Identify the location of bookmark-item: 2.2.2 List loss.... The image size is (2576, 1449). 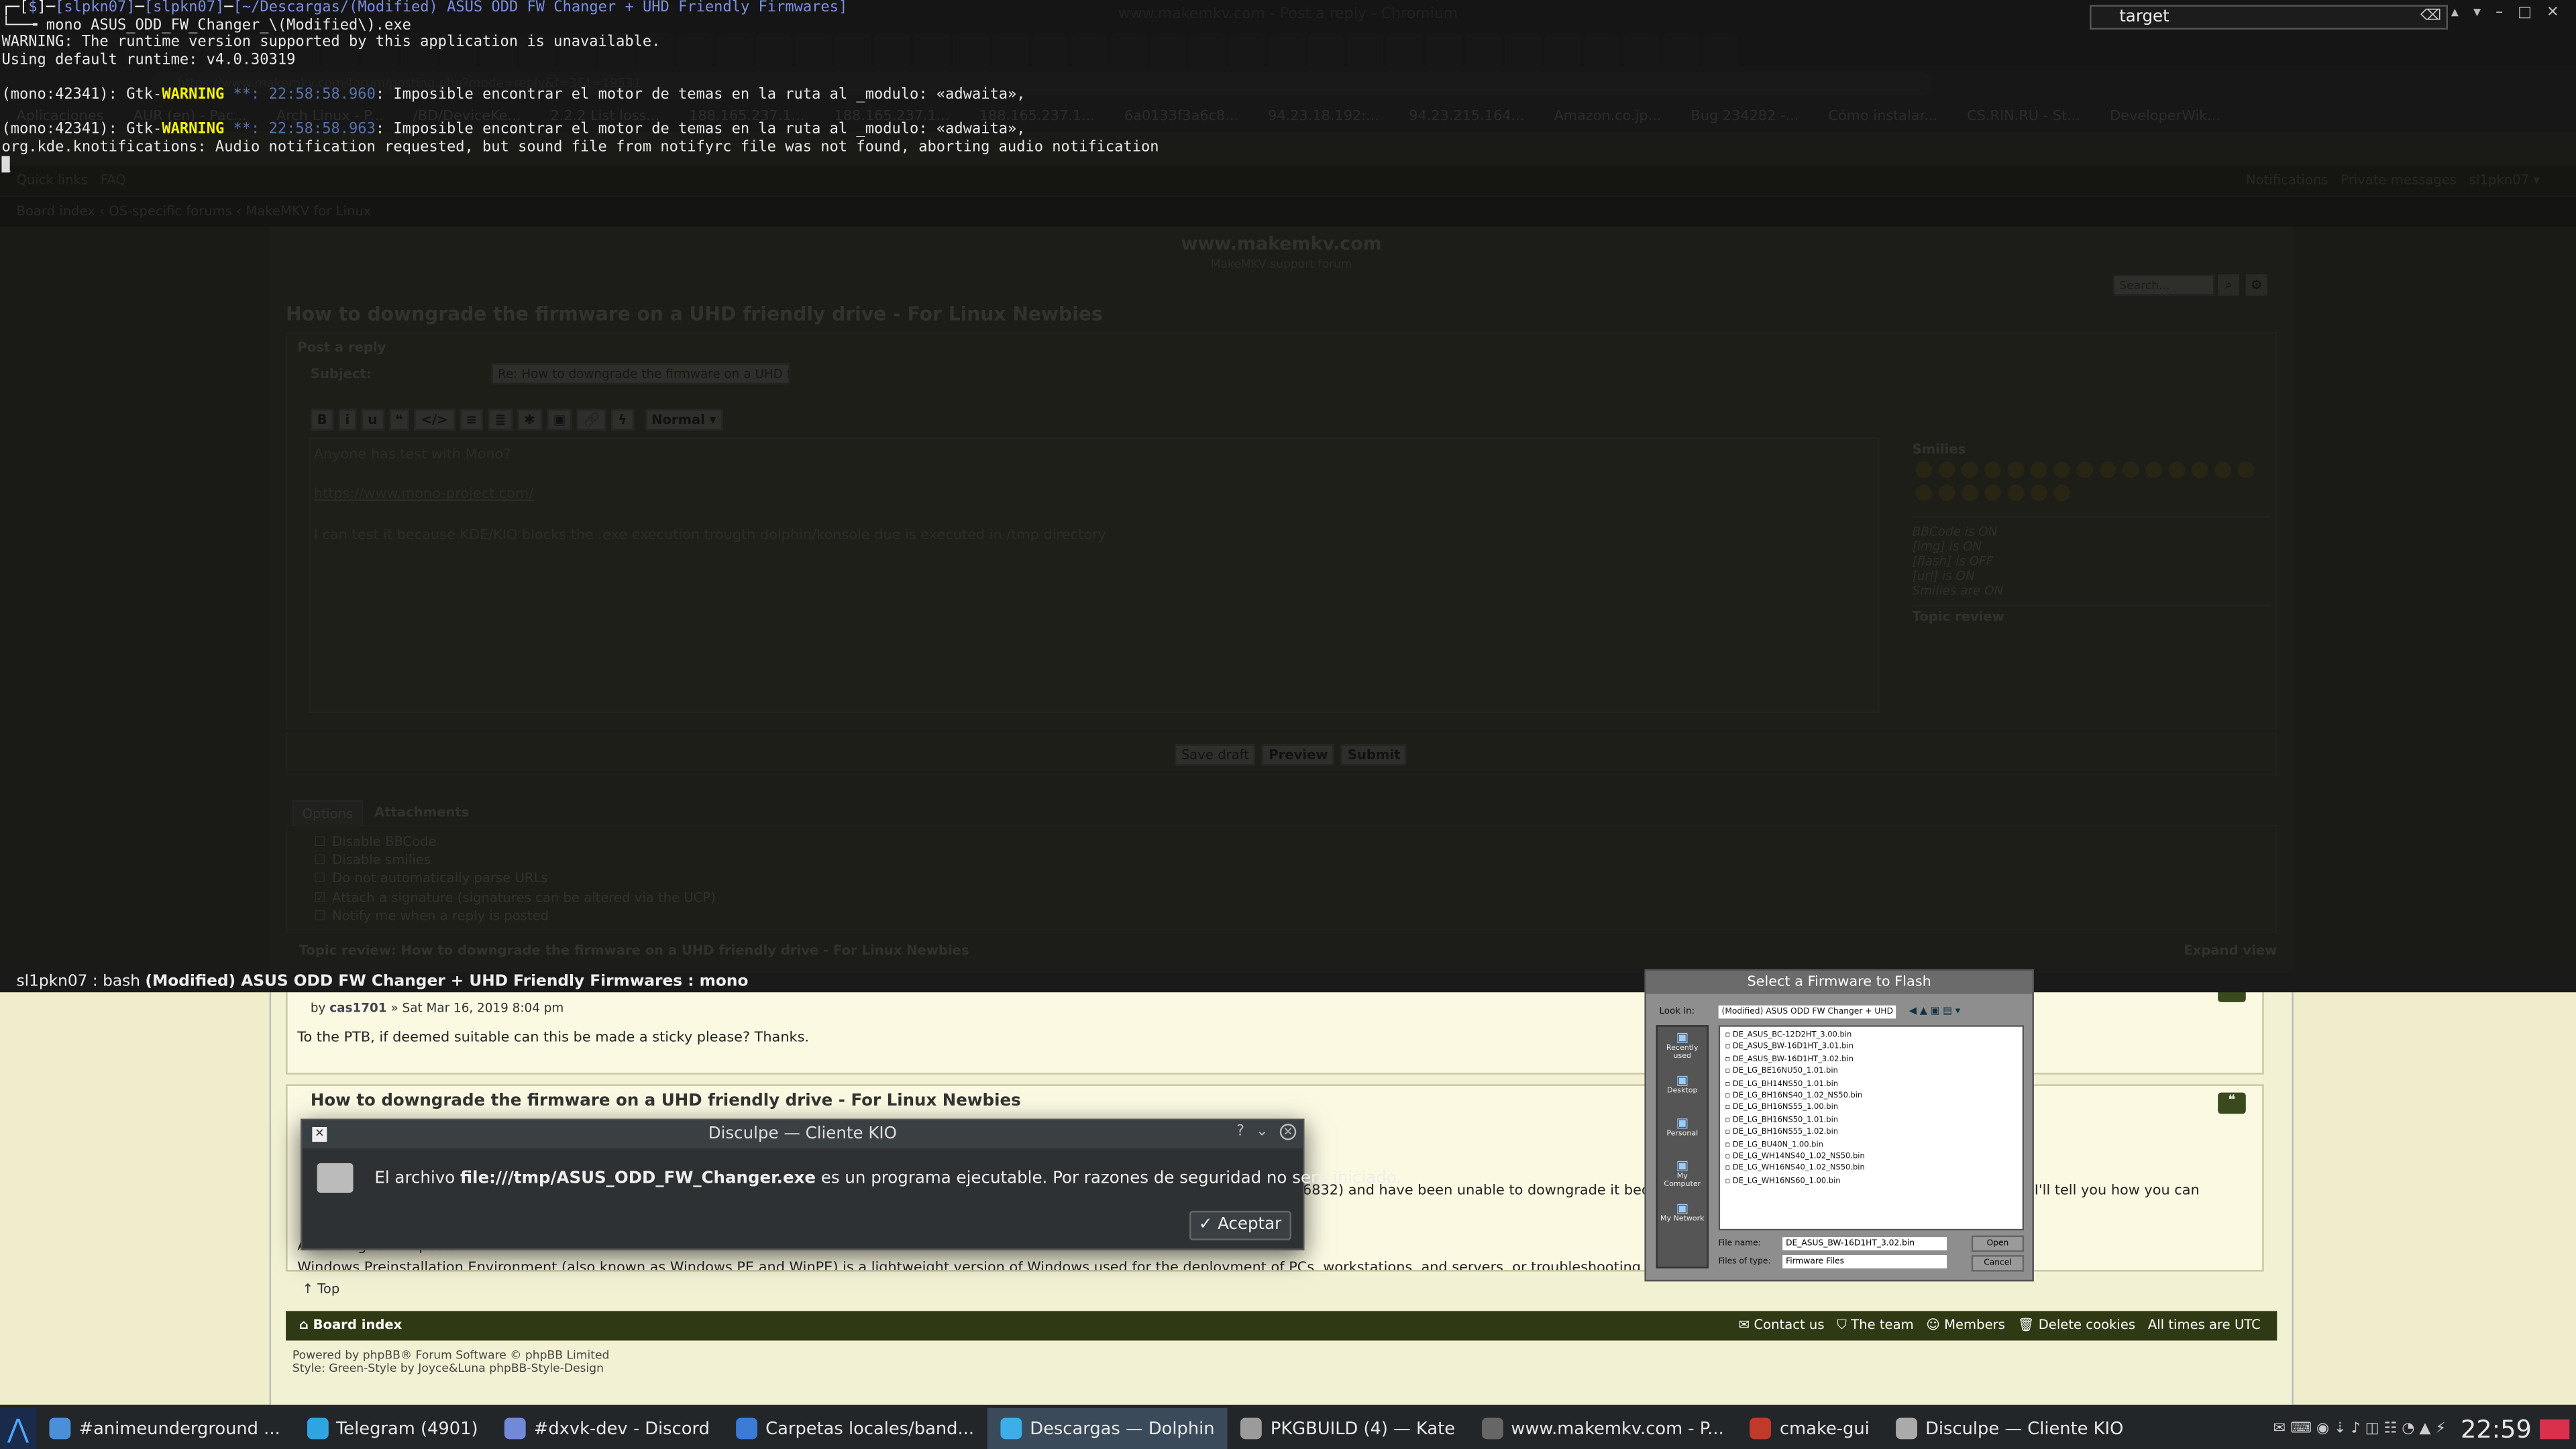
(605, 117).